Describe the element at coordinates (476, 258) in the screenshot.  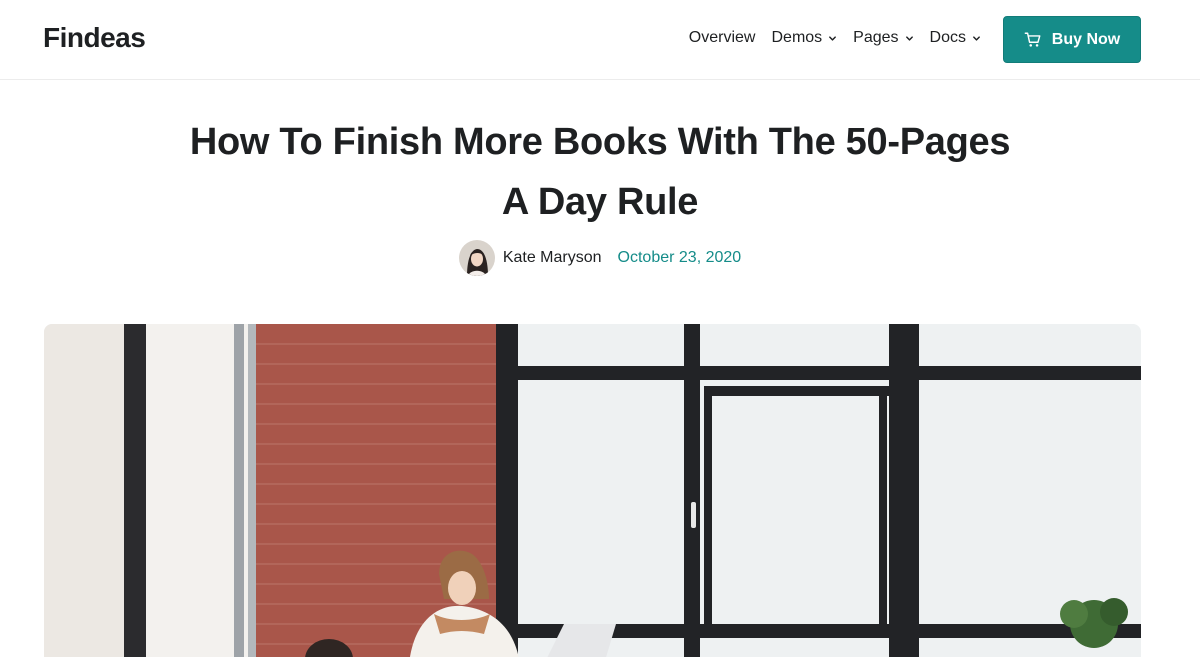
I see `author-avatar` at that location.